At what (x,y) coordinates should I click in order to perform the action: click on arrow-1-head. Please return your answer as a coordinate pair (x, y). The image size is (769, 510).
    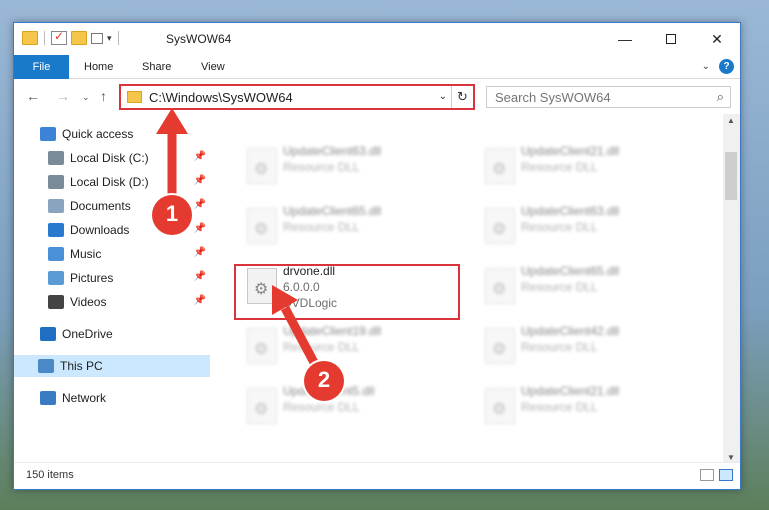
    Looking at the image, I should click on (172, 121).